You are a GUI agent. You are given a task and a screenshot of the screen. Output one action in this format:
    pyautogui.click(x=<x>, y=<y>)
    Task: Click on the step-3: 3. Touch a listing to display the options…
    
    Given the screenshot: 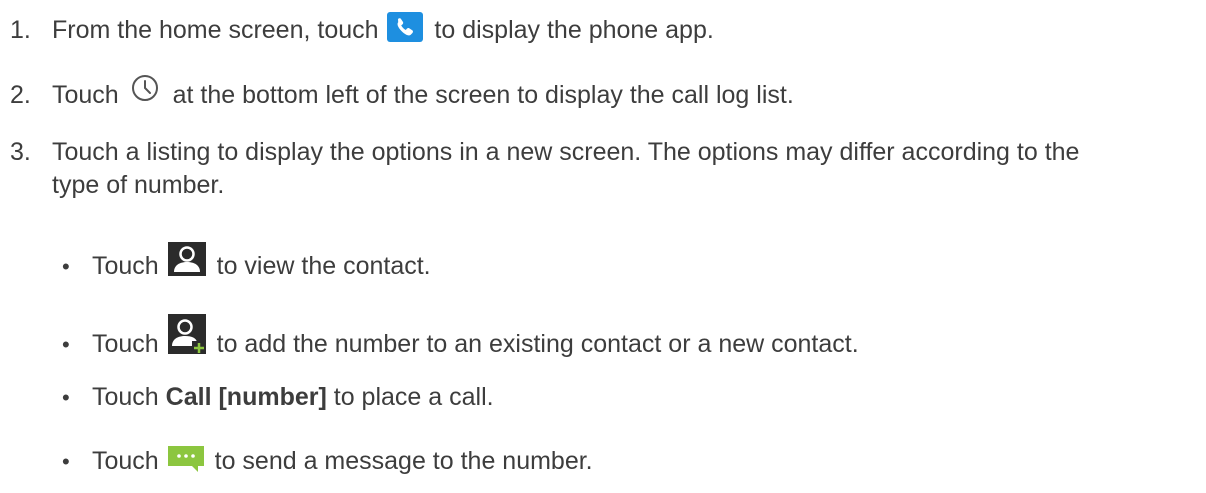 What is the action you would take?
    pyautogui.click(x=605, y=152)
    